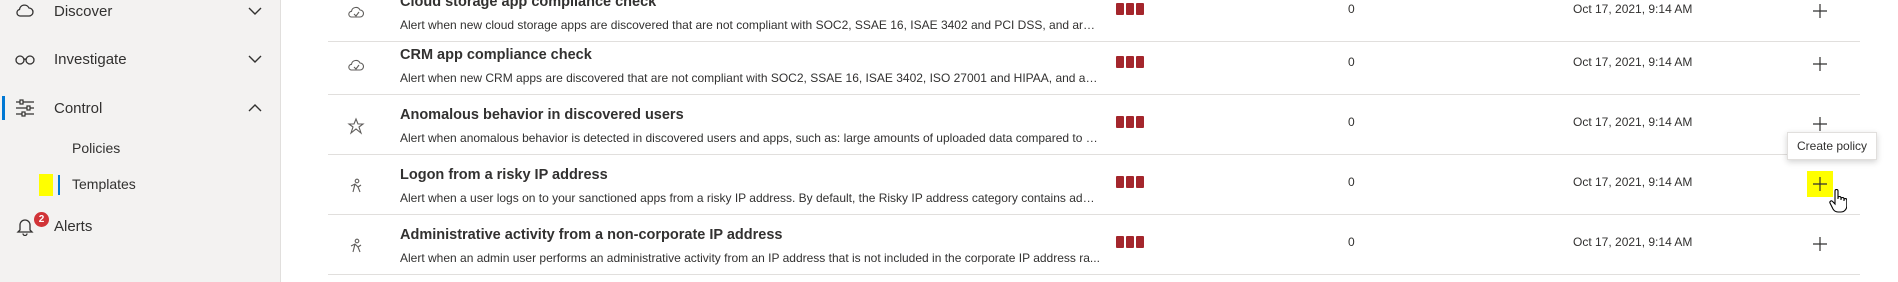 This screenshot has width=1898, height=282. I want to click on nav-templates: Templates, so click(140, 185).